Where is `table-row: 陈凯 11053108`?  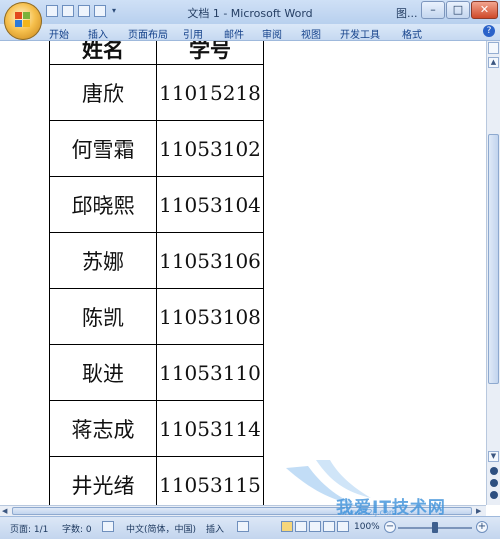 table-row: 陈凯 11053108 is located at coordinates (156, 316).